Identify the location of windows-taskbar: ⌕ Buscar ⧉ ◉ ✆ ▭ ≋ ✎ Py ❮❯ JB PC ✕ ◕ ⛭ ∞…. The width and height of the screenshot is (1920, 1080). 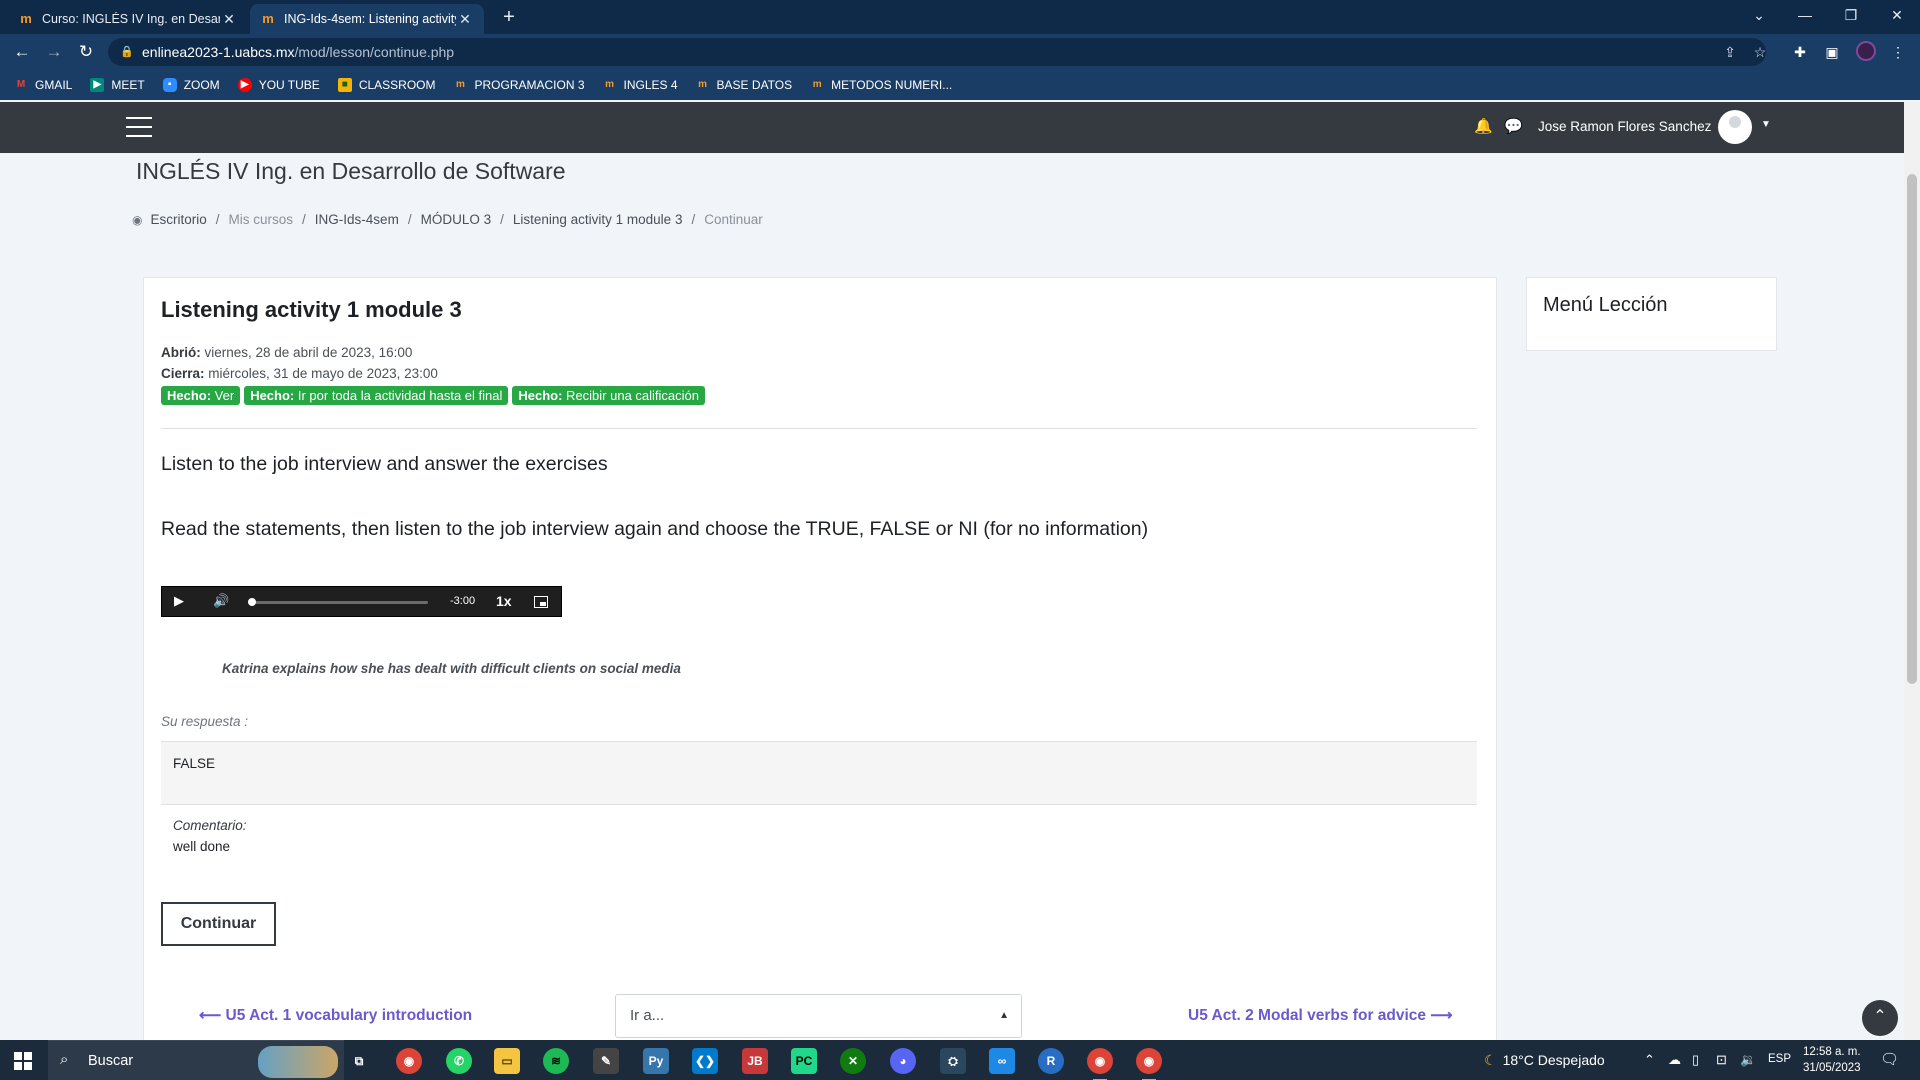
(960, 1060).